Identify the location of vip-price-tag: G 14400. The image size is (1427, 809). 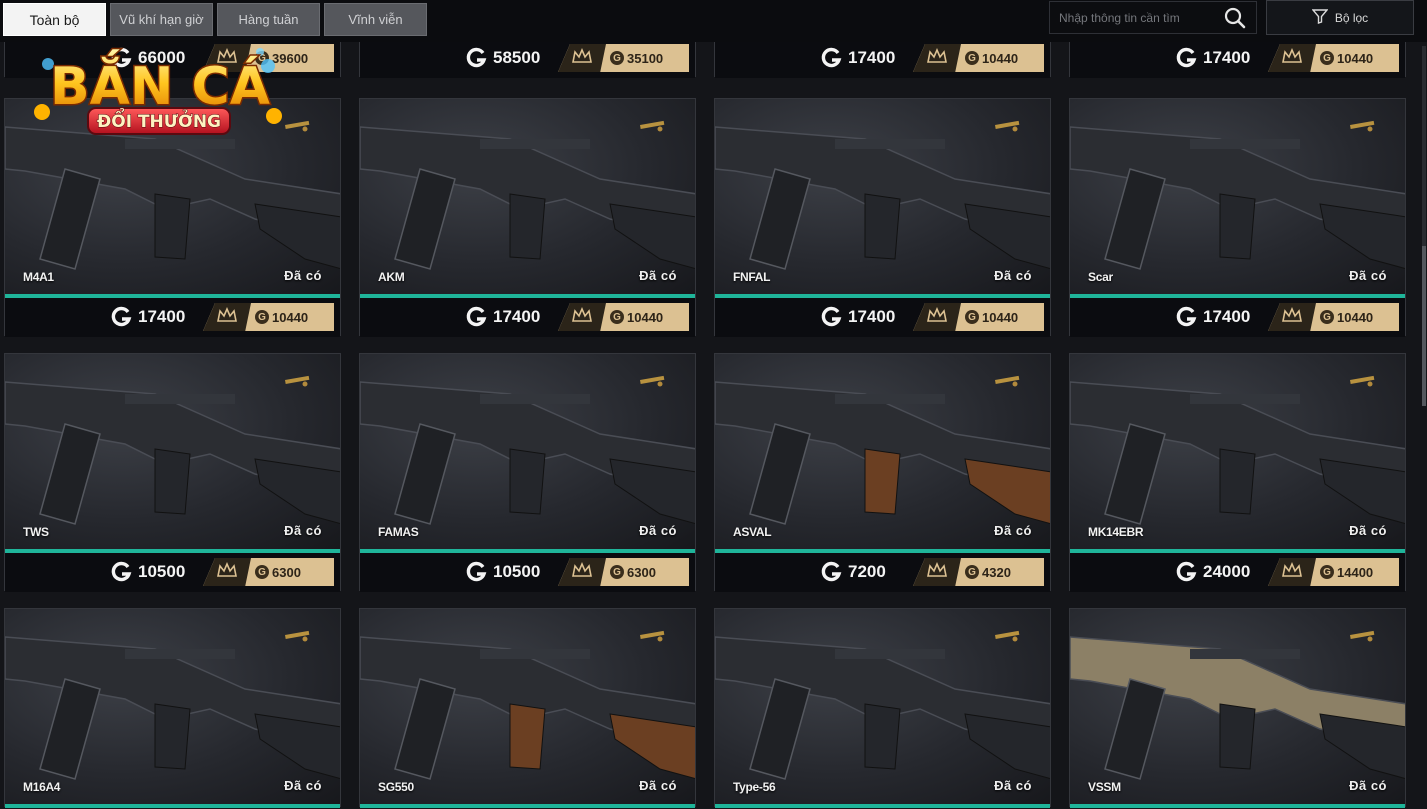
(1333, 572).